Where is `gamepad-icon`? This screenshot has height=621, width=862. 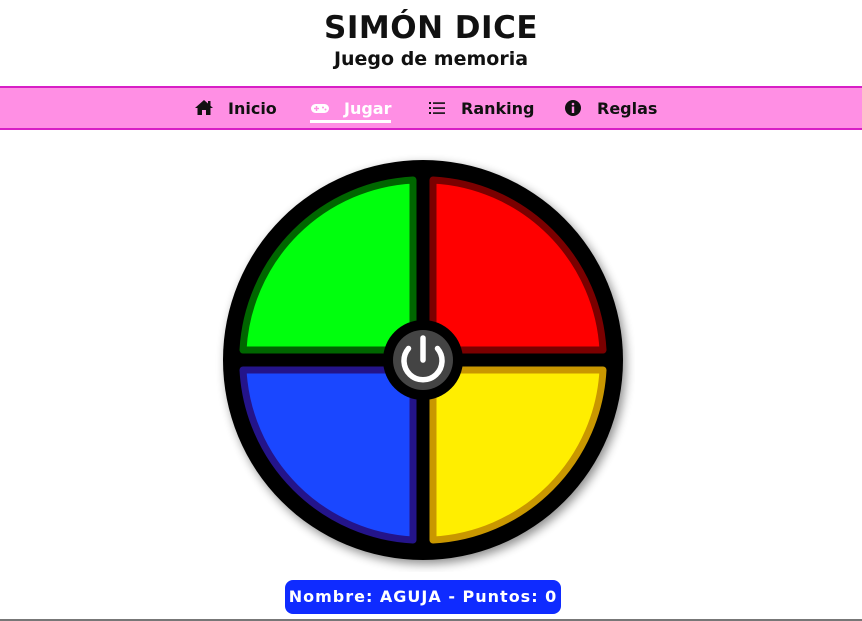 gamepad-icon is located at coordinates (320, 108).